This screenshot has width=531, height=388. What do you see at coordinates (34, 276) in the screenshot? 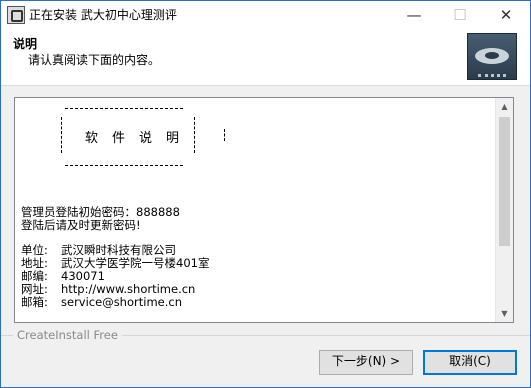
I see `info-label: 邮编:` at bounding box center [34, 276].